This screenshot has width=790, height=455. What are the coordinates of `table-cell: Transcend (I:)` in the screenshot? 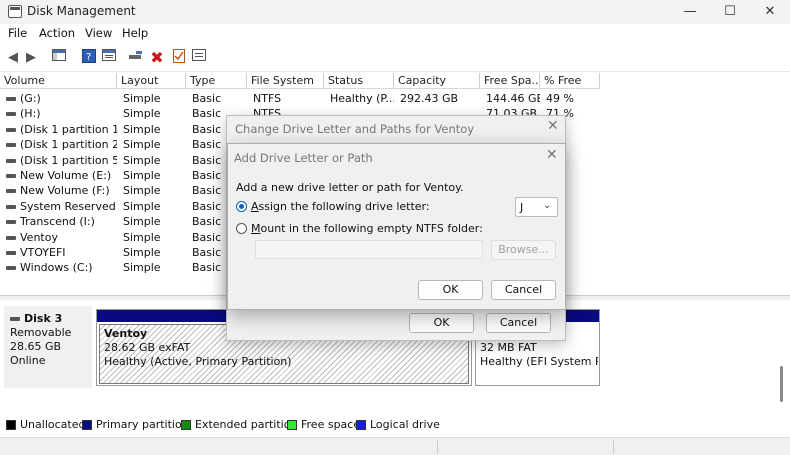 It's located at (61, 221).